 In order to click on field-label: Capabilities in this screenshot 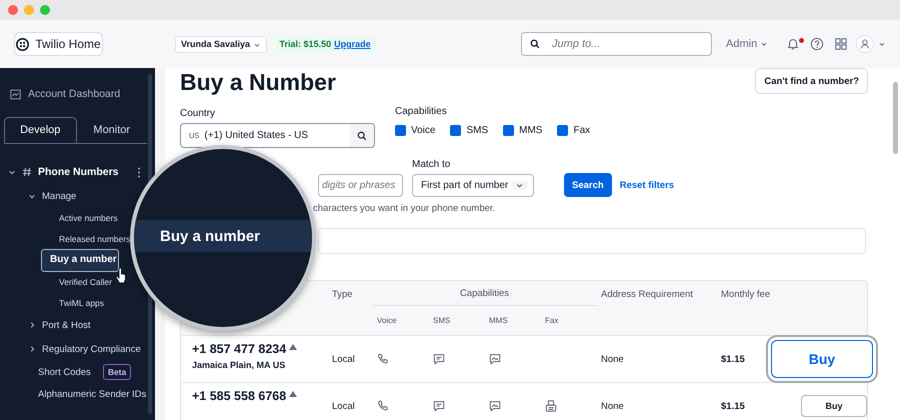, I will do `click(421, 111)`.